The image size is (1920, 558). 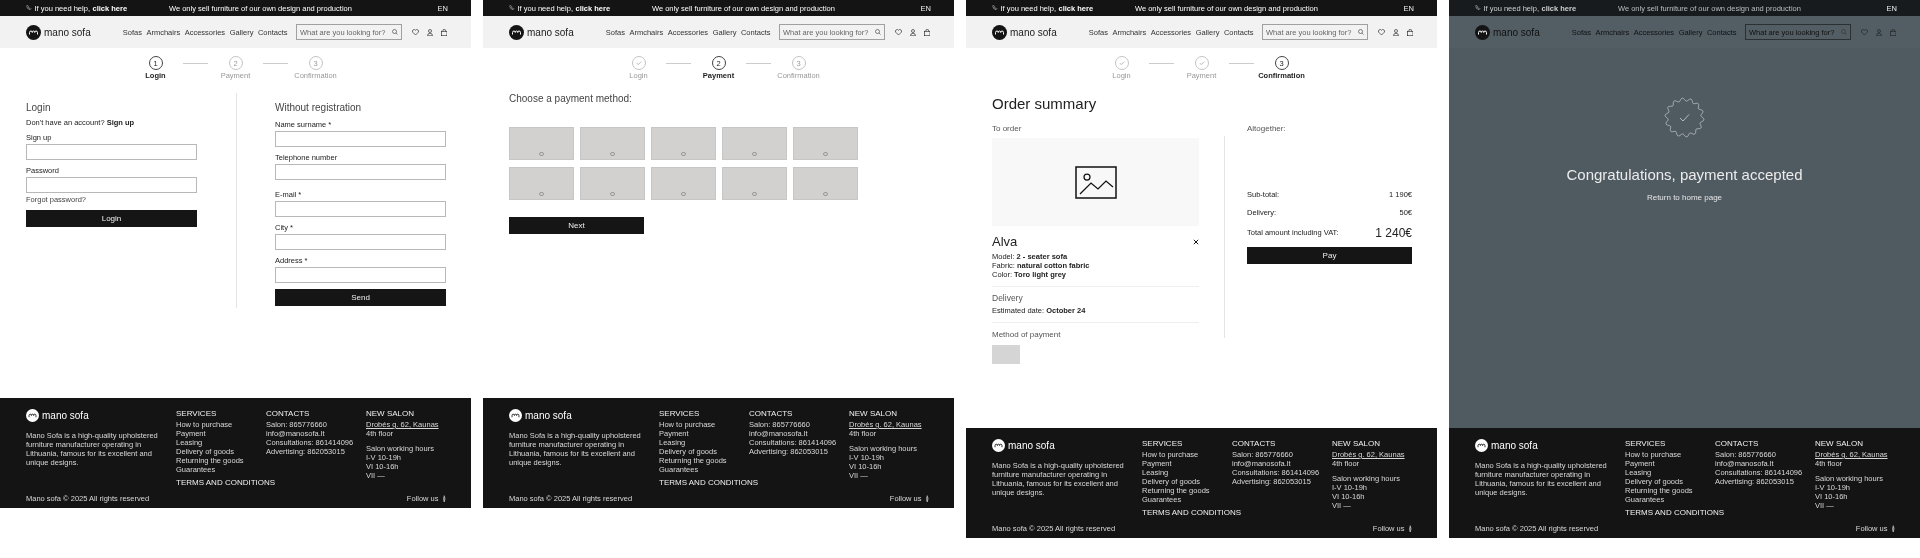 I want to click on section-title: Altogether:, so click(x=1266, y=128).